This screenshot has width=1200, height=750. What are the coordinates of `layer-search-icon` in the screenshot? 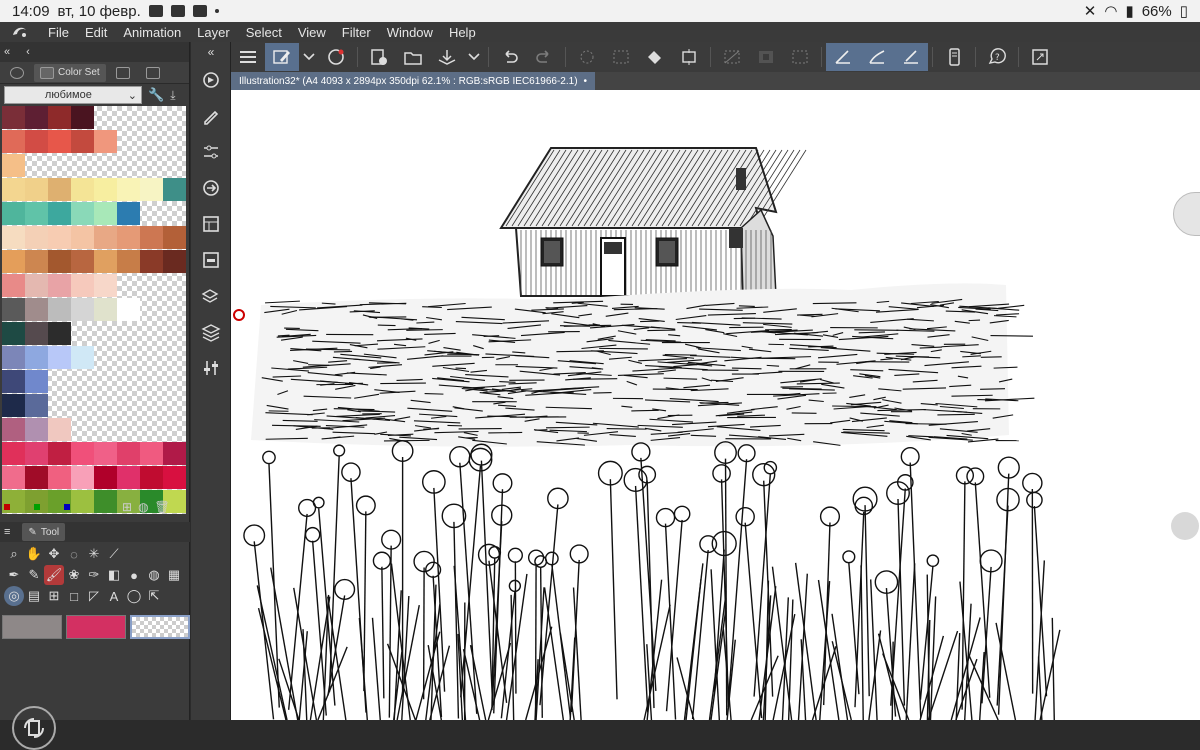 It's located at (211, 296).